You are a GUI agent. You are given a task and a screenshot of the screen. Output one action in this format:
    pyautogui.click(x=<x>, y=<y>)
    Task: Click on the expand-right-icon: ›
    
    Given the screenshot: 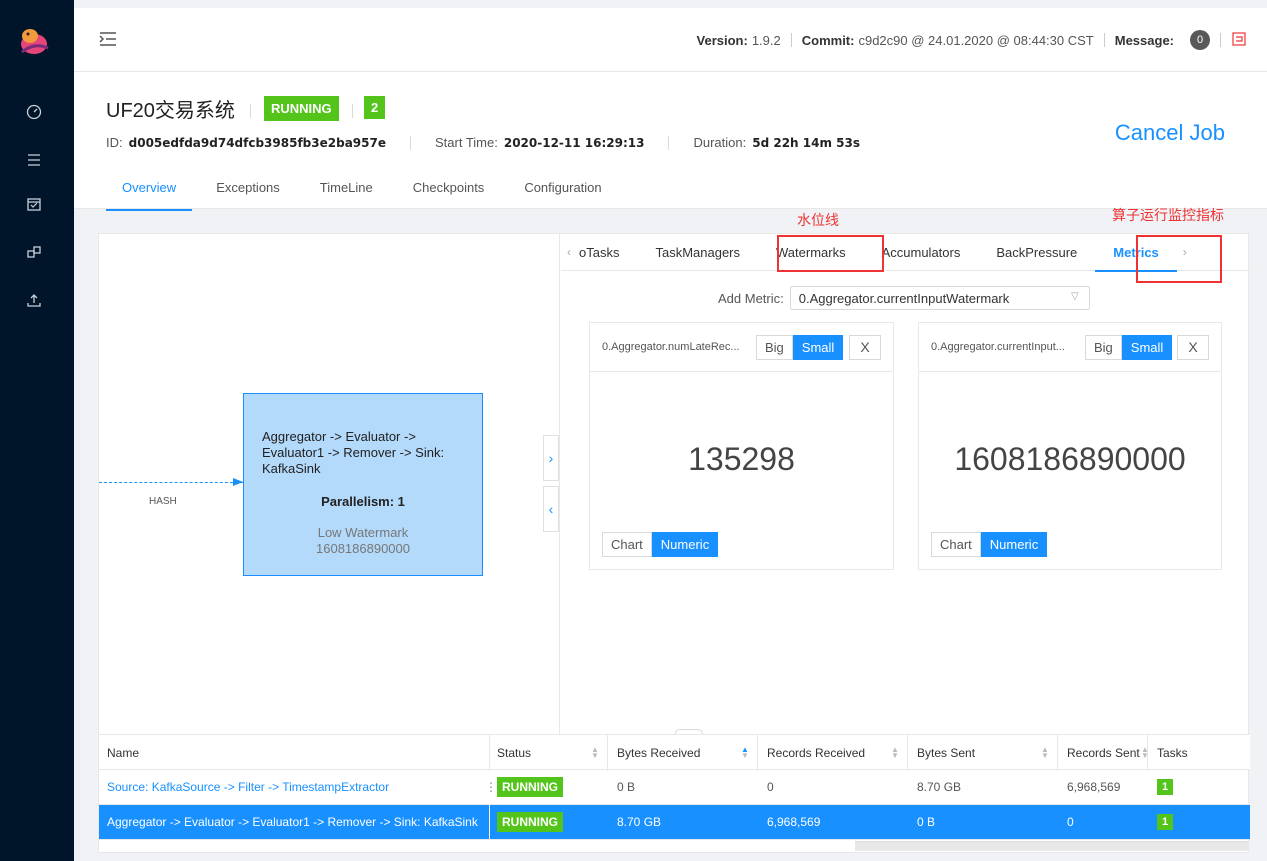 What is the action you would take?
    pyautogui.click(x=551, y=458)
    